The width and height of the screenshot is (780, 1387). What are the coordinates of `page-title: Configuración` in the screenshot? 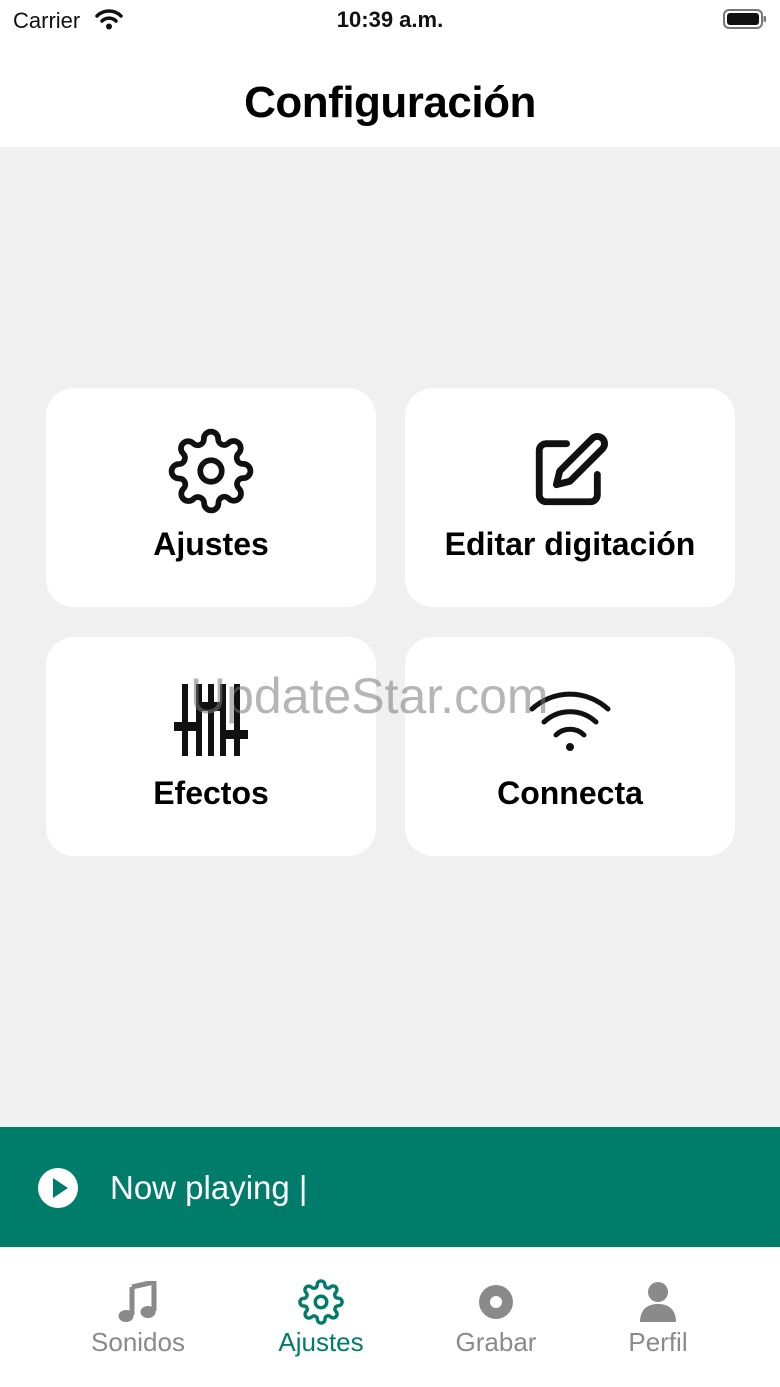 It's located at (390, 102).